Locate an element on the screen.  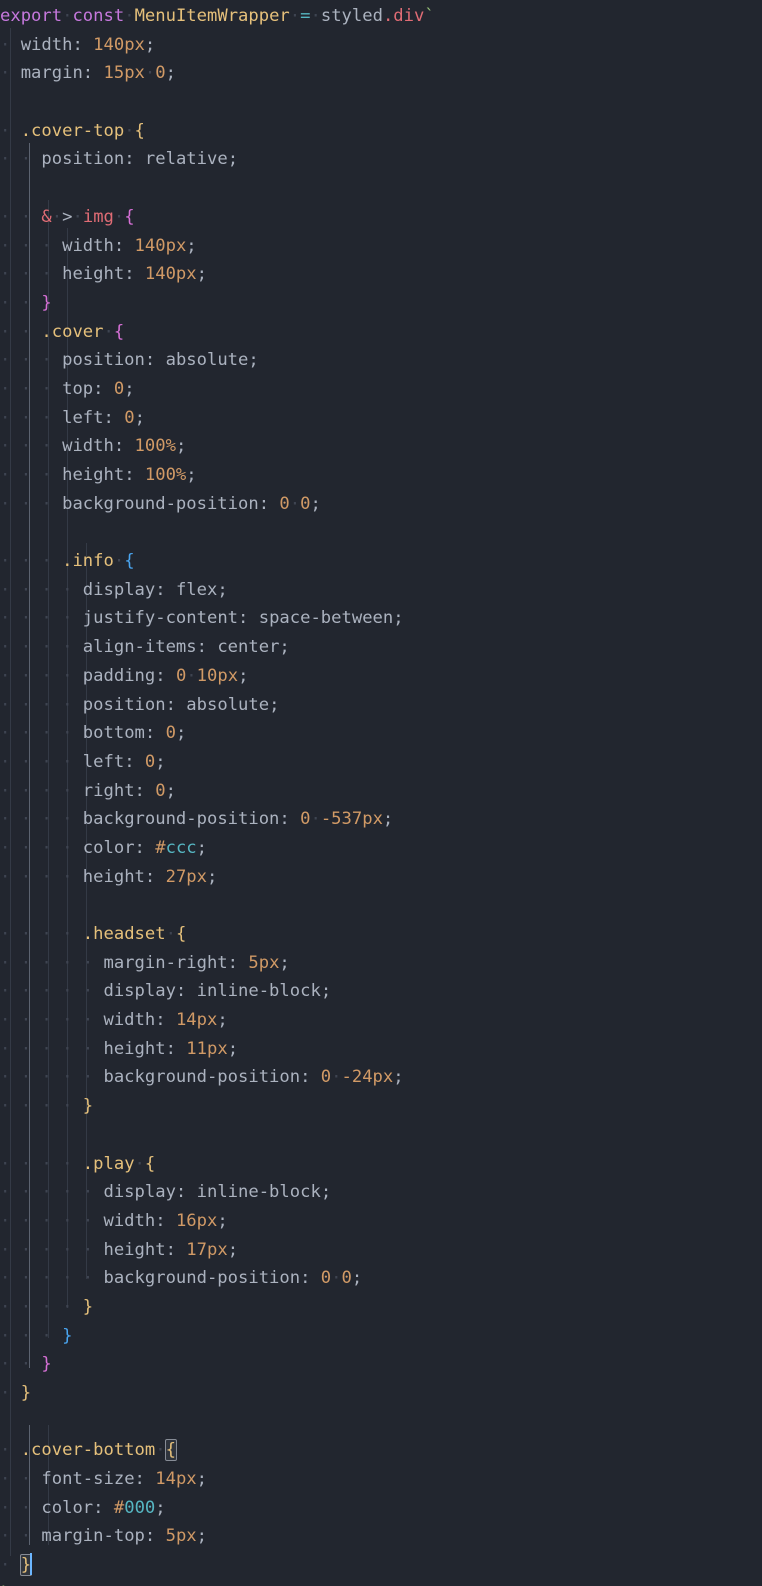
code-line: · · · · · margin-right: 5px; is located at coordinates (217, 963).